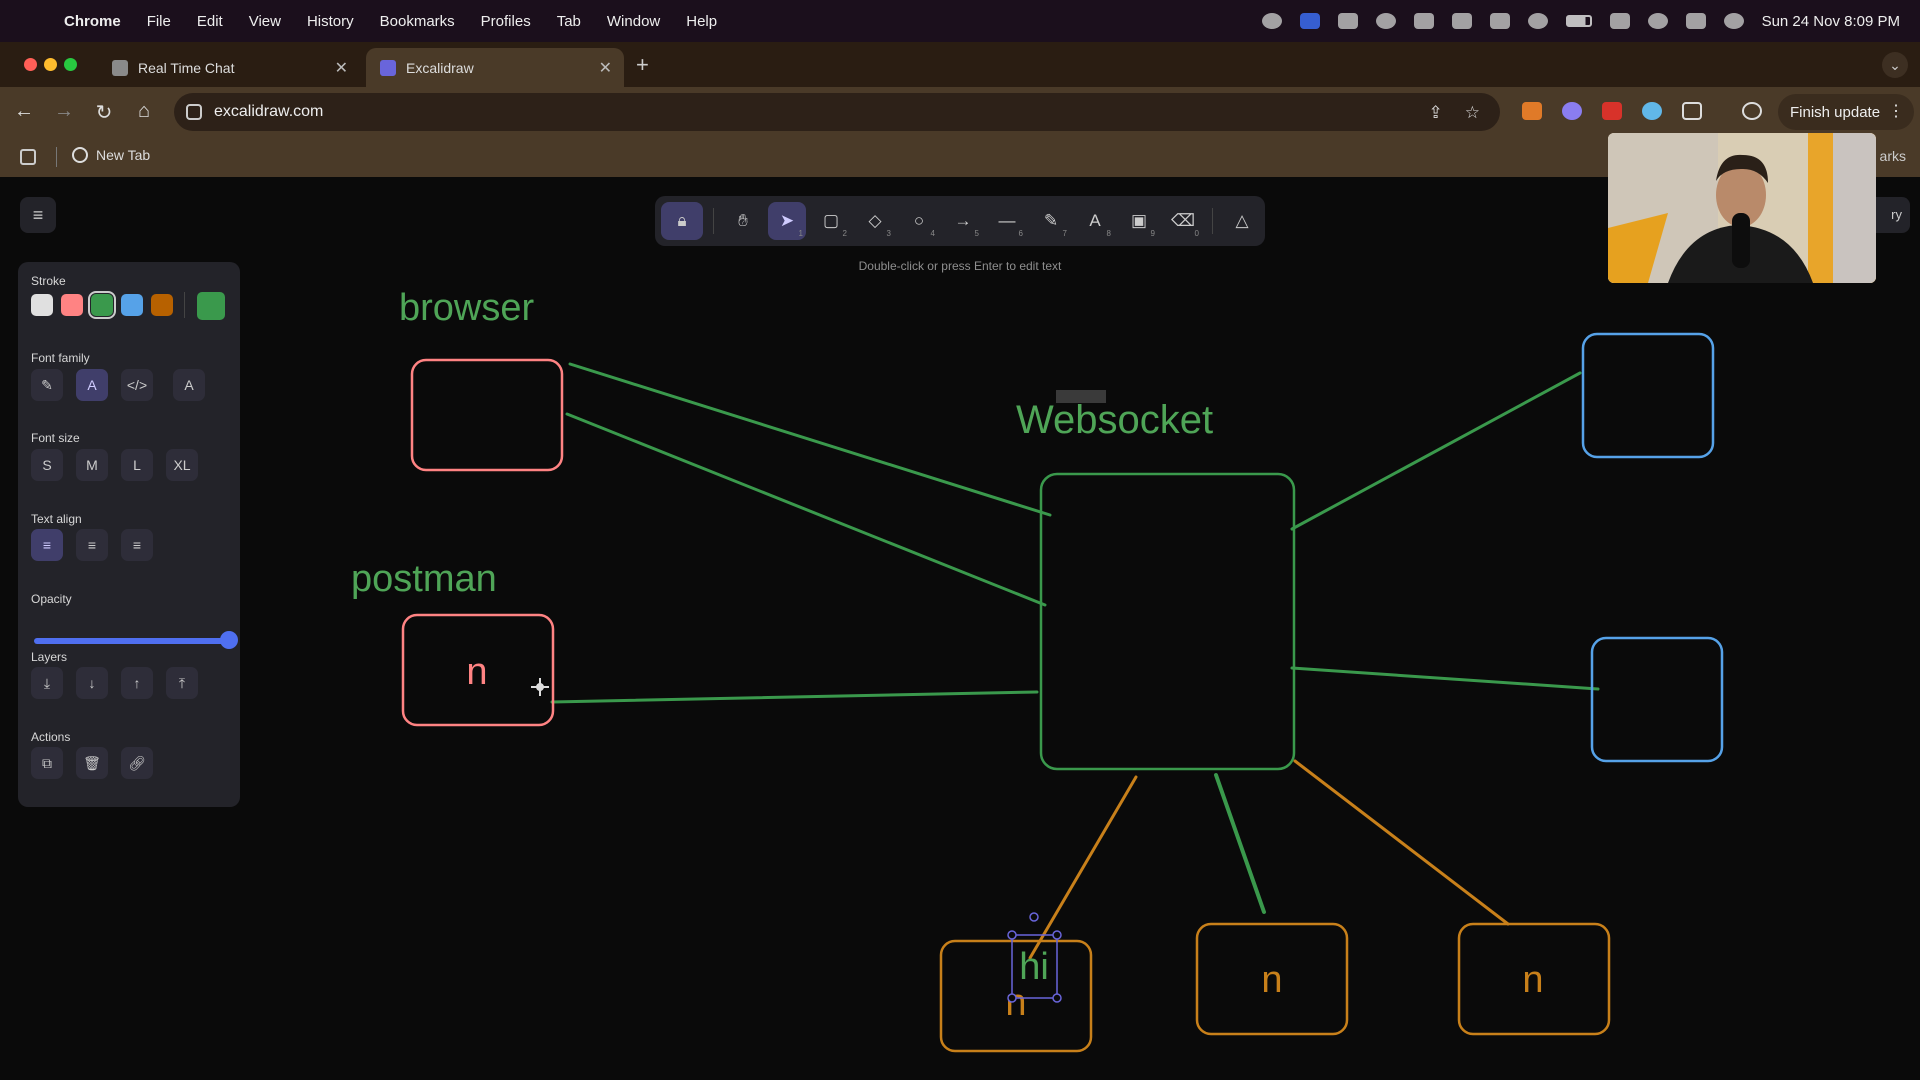 This screenshot has width=1920, height=1080. I want to click on site-info-icon, so click(194, 112).